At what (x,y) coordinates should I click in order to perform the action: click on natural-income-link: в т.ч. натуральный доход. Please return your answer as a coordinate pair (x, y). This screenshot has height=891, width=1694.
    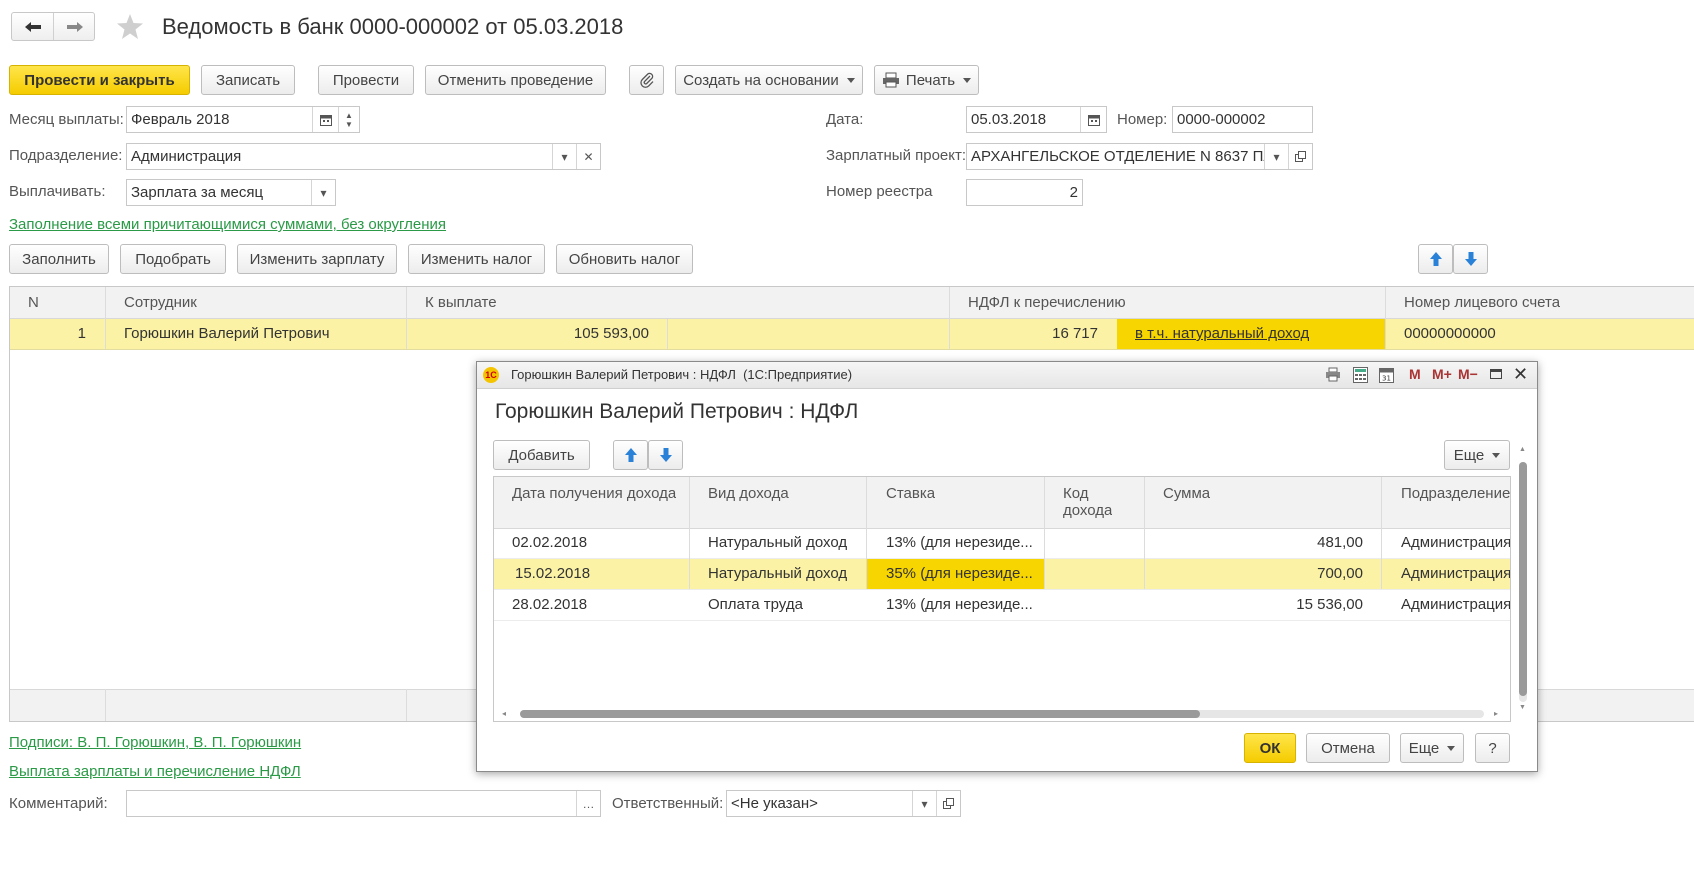
    Looking at the image, I should click on (1222, 333).